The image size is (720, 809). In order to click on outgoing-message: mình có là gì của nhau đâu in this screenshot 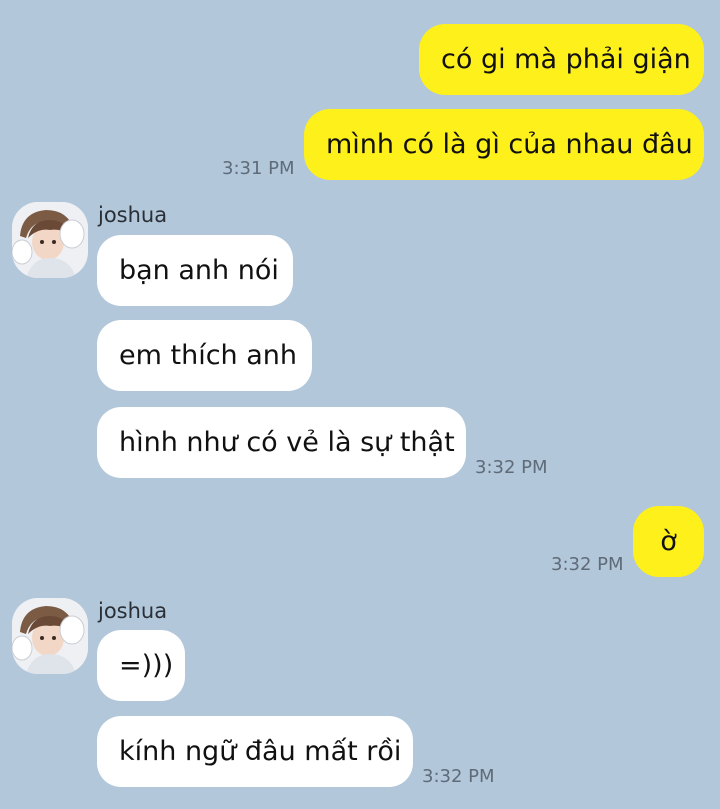, I will do `click(504, 144)`.